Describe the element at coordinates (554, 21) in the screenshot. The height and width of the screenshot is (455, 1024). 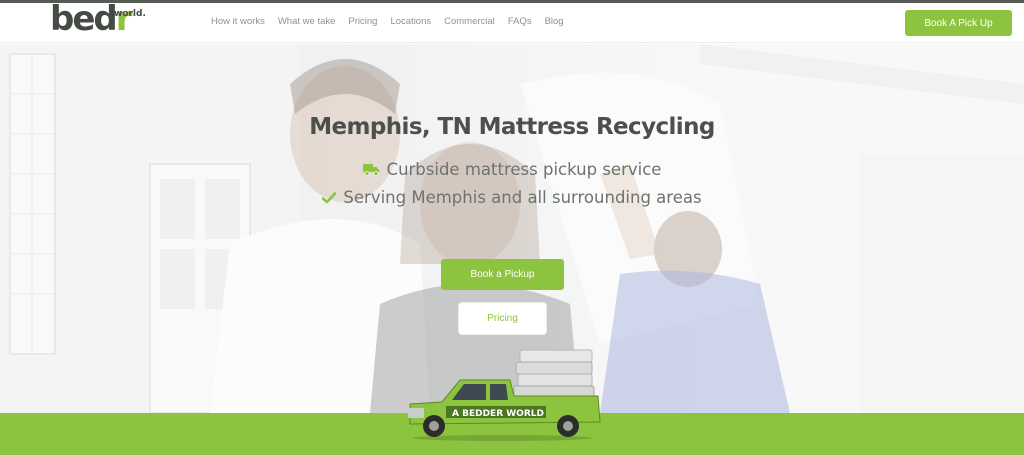
I see `nav-blog: Blog` at that location.